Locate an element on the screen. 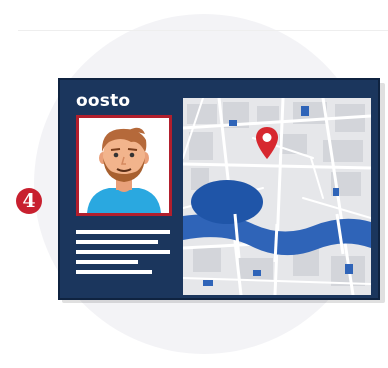  location-pin-icon is located at coordinates (267, 143).